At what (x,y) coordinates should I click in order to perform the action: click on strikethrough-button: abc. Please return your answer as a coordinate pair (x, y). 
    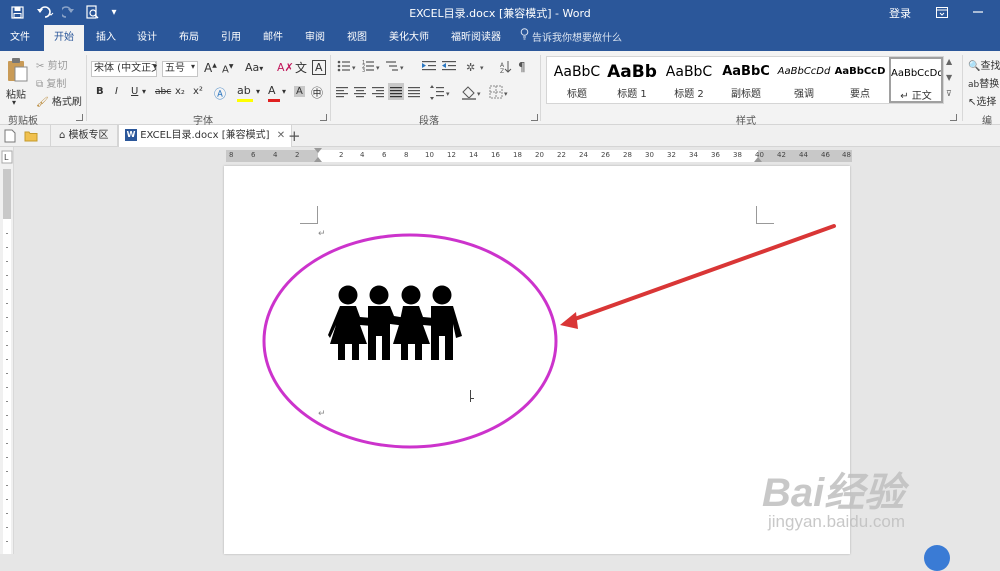
    Looking at the image, I should click on (163, 92).